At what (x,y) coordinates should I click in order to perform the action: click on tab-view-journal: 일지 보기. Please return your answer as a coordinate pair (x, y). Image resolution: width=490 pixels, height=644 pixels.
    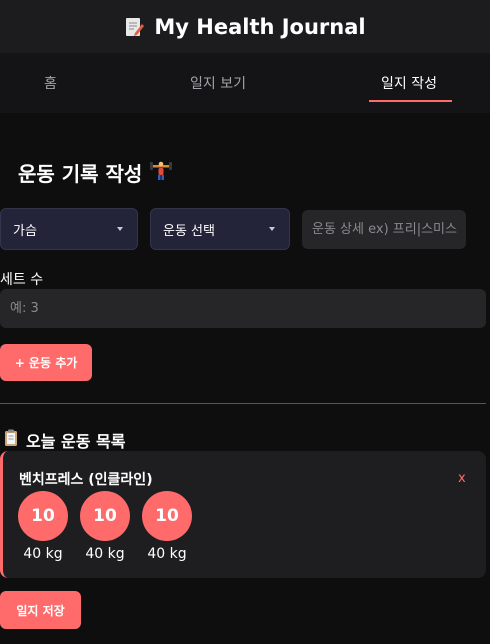
    Looking at the image, I should click on (218, 83).